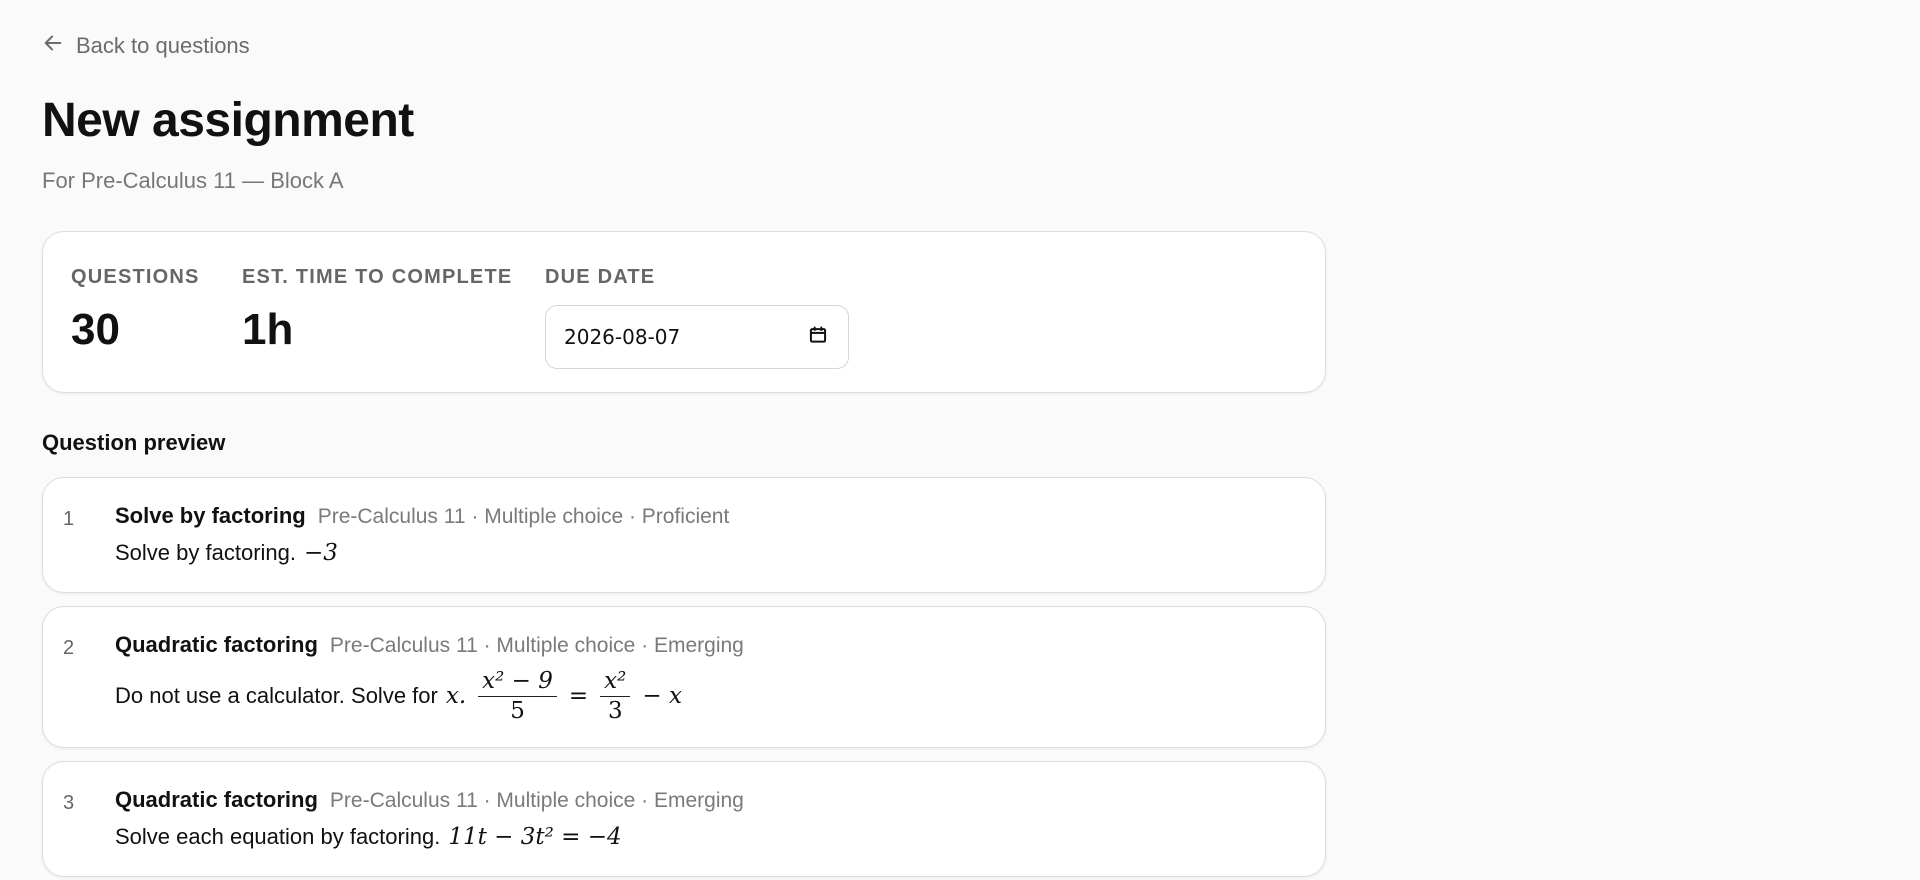 This screenshot has width=1920, height=880. I want to click on question-prompt: Solve by factoring. −3, so click(226, 553).